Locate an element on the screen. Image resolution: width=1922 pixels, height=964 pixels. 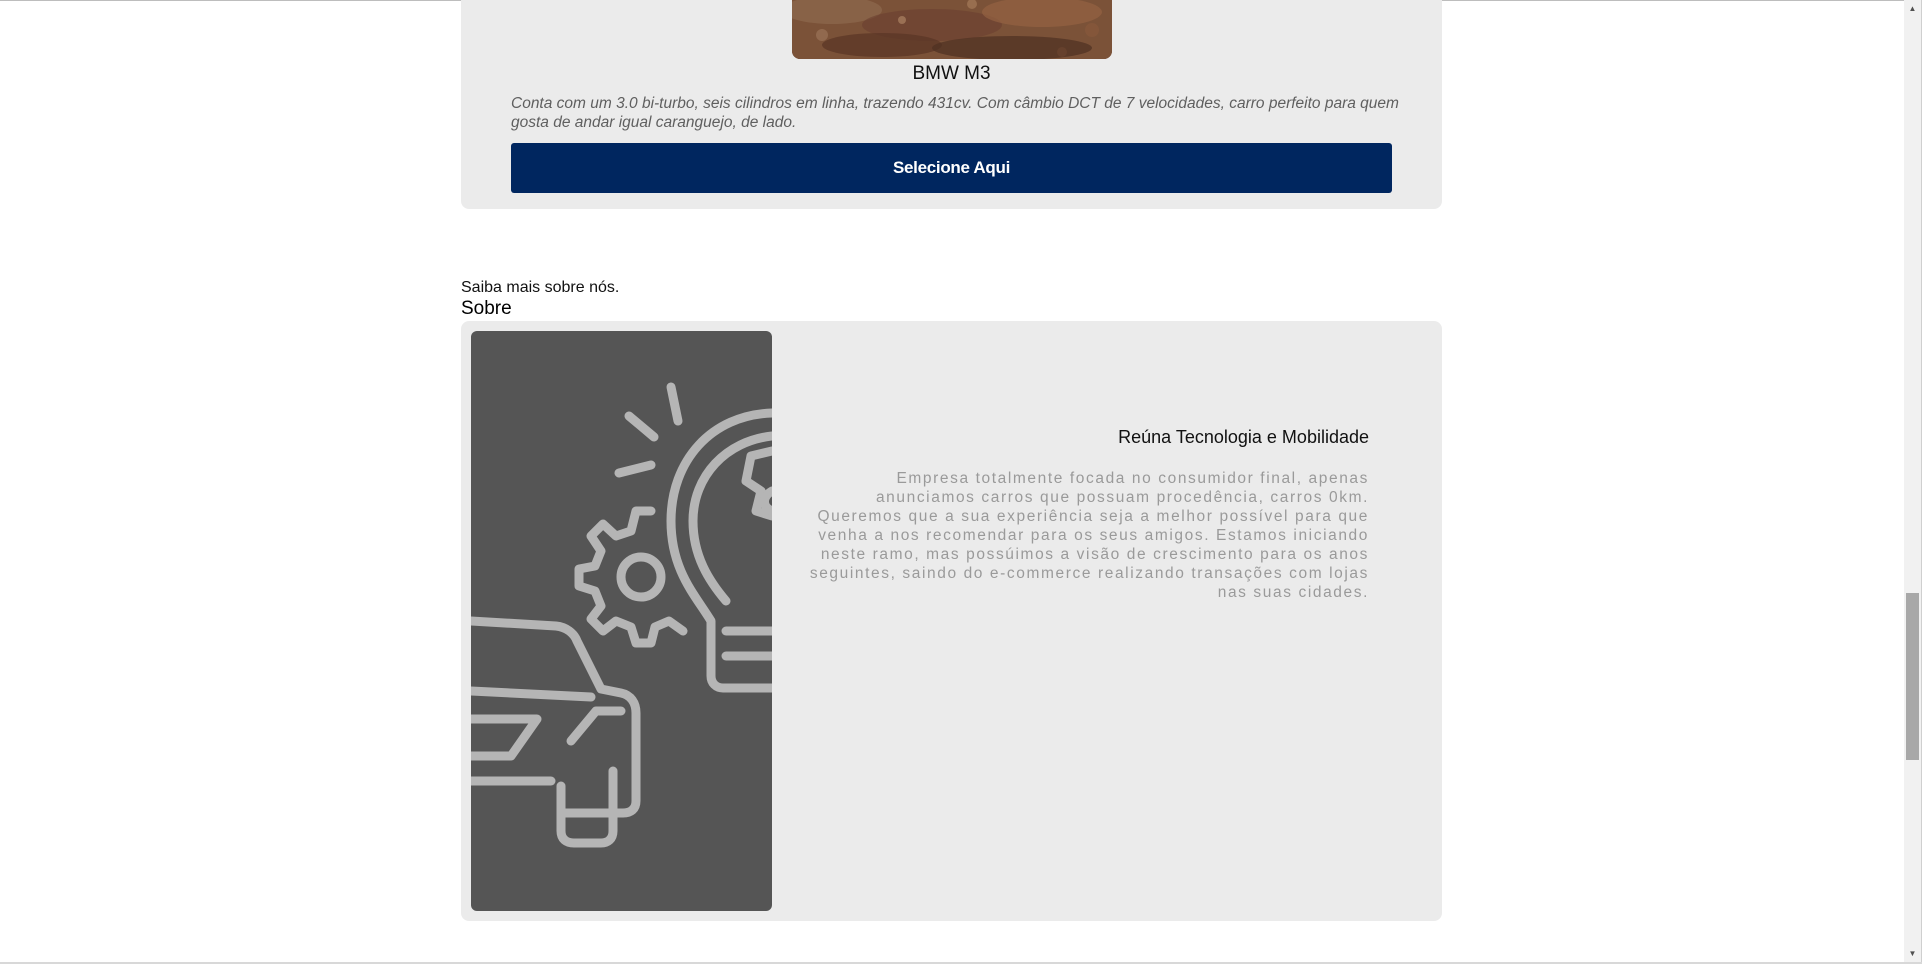
car-lightbulb-gear-illustration is located at coordinates (621, 621).